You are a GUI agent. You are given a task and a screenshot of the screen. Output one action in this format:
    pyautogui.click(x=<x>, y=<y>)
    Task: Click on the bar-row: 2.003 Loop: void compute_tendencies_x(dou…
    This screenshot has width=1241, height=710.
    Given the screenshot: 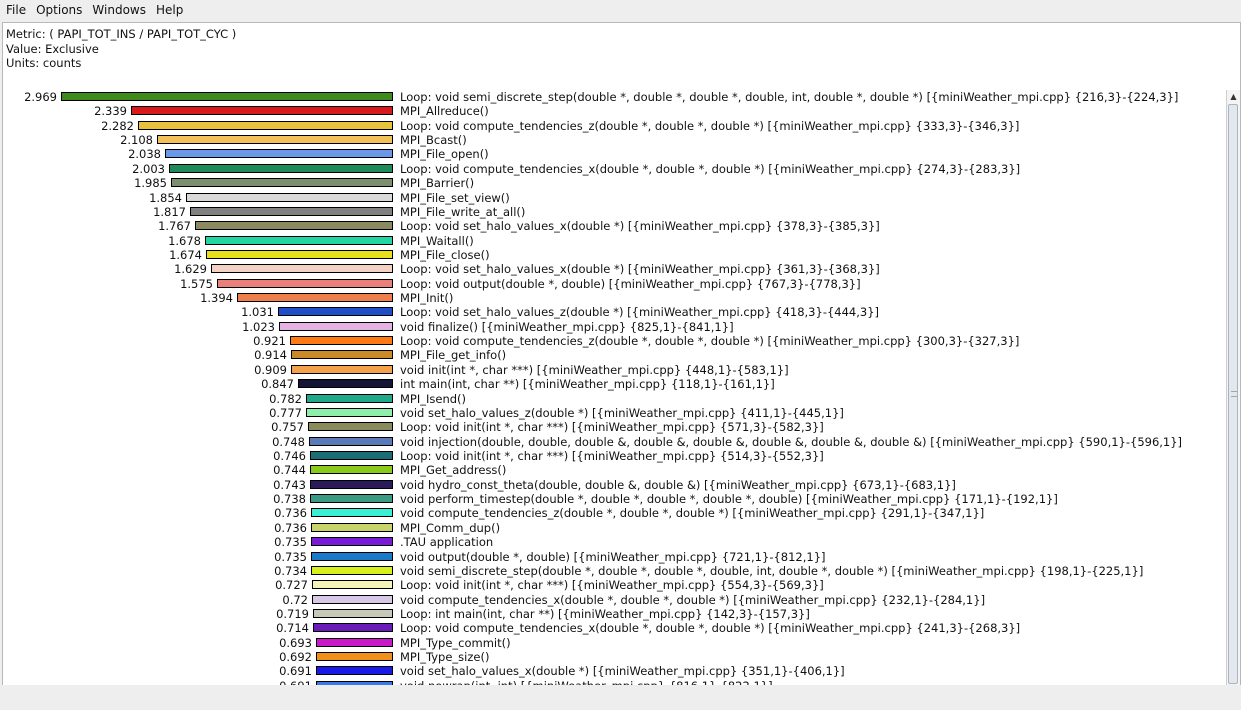 What is the action you would take?
    pyautogui.click(x=614, y=169)
    